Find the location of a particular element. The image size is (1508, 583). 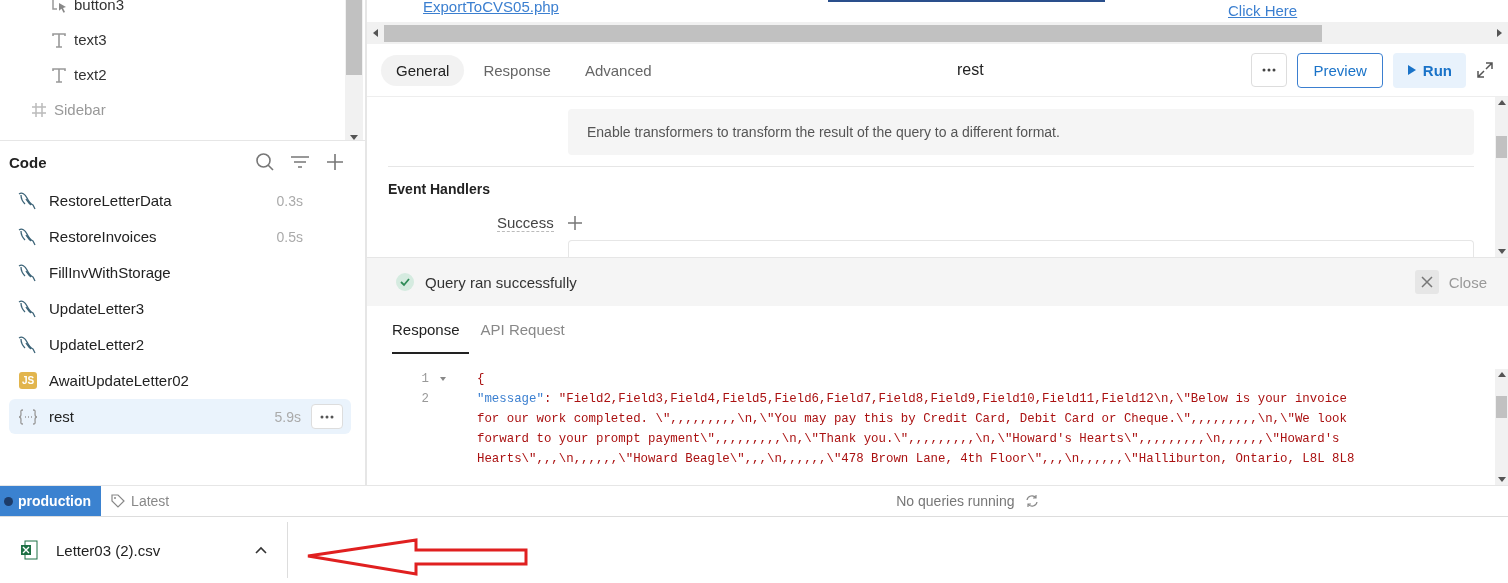

tab: General is located at coordinates (423, 70).